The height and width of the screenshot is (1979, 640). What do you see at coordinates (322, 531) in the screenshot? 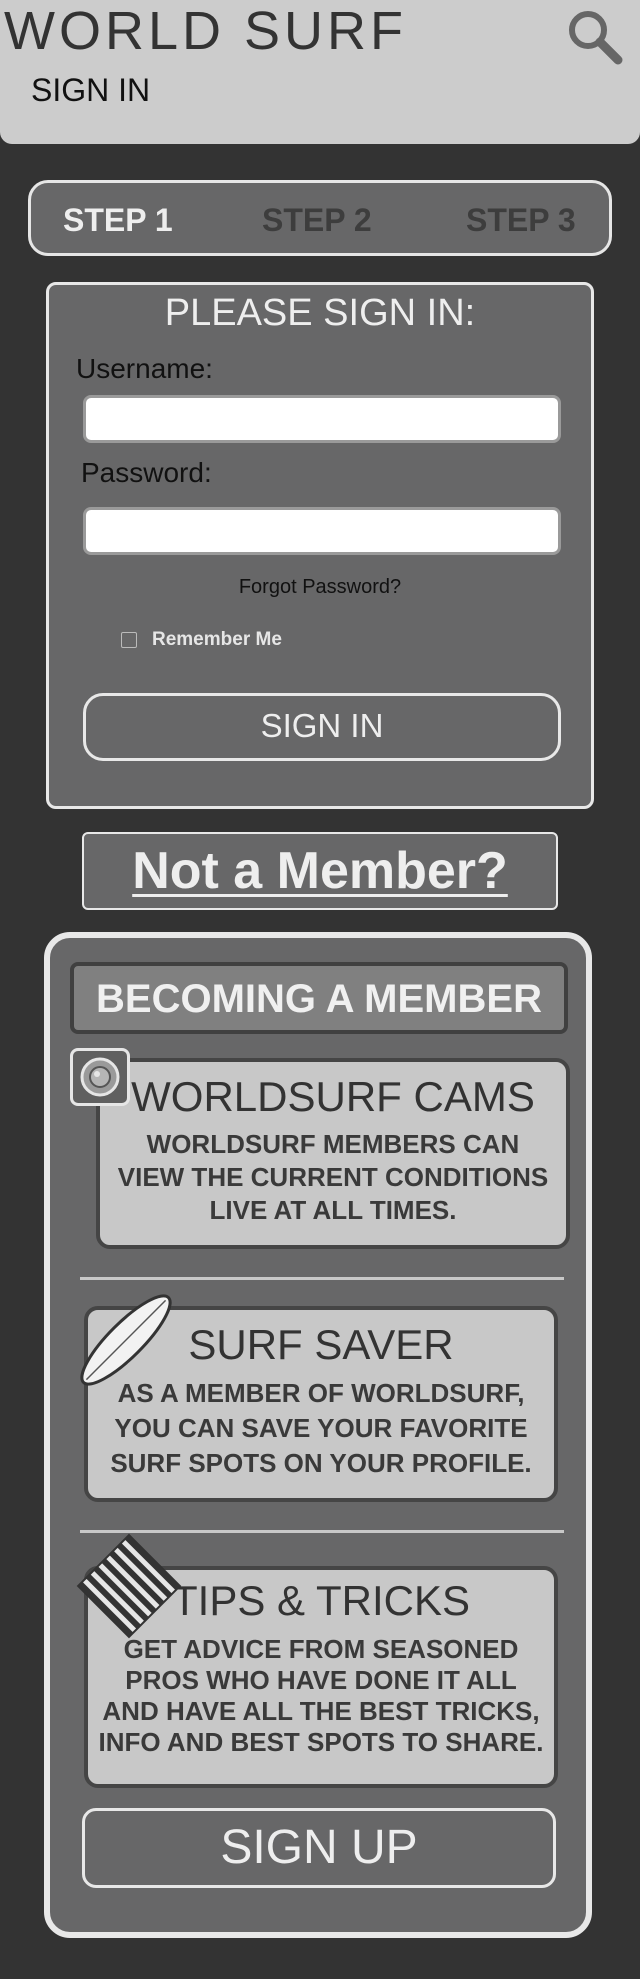
I see `password-field` at bounding box center [322, 531].